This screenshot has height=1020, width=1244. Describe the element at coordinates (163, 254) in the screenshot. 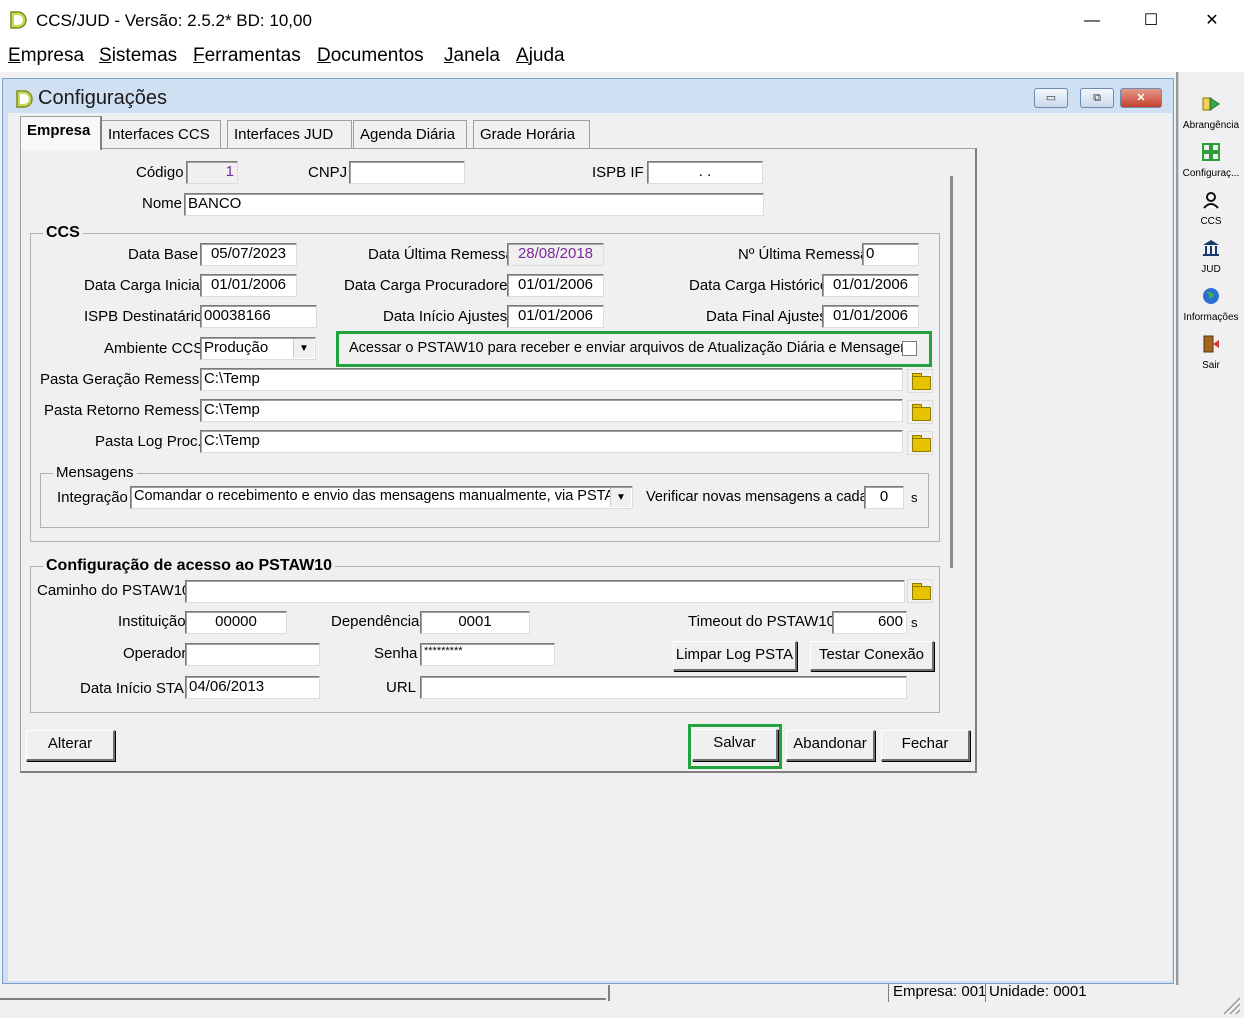

I see `data-base-label: Data Base` at that location.